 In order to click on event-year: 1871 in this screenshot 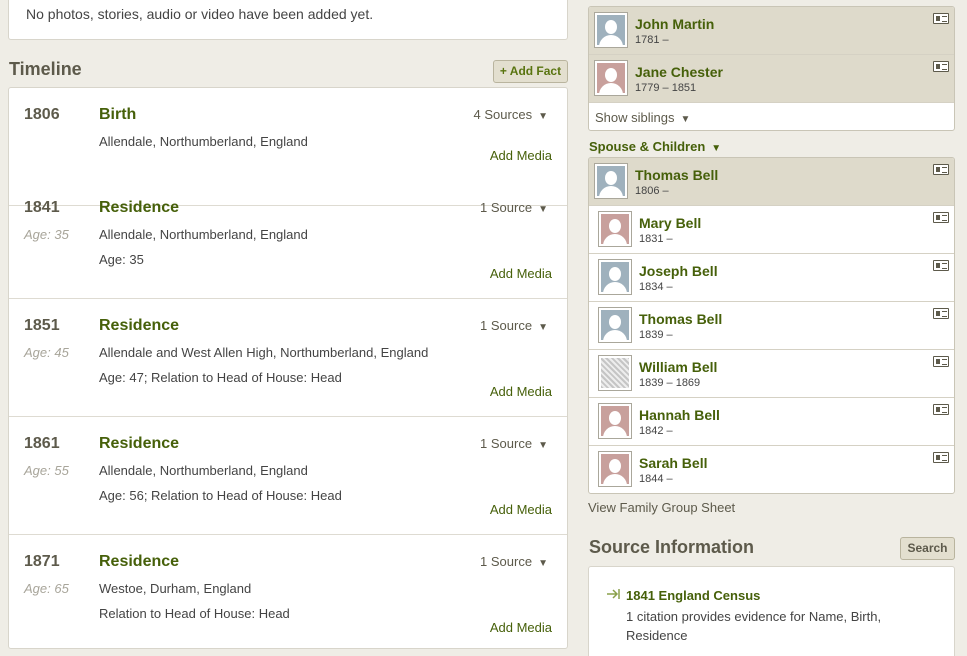, I will do `click(42, 561)`.